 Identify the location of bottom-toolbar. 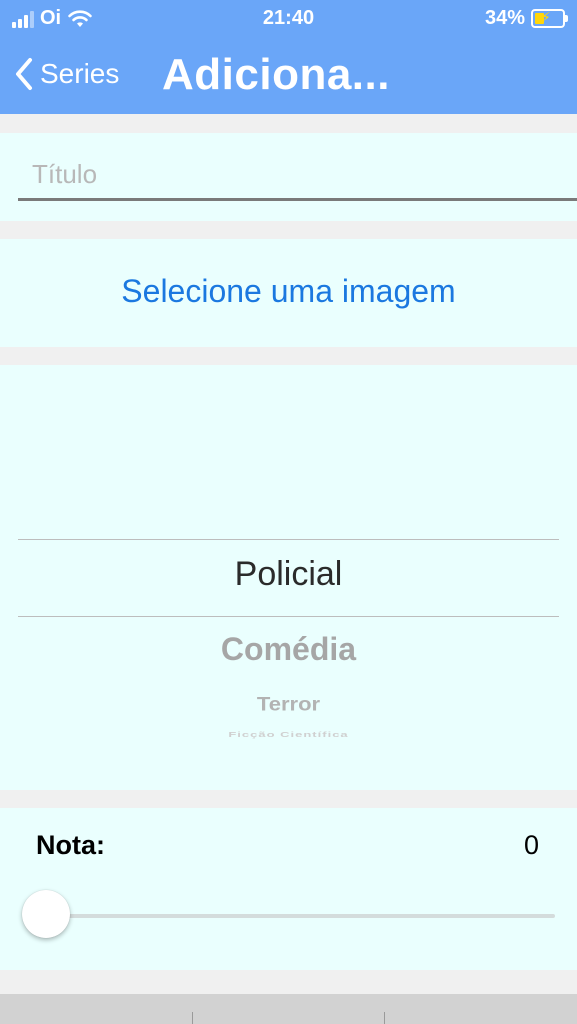
(288, 1009).